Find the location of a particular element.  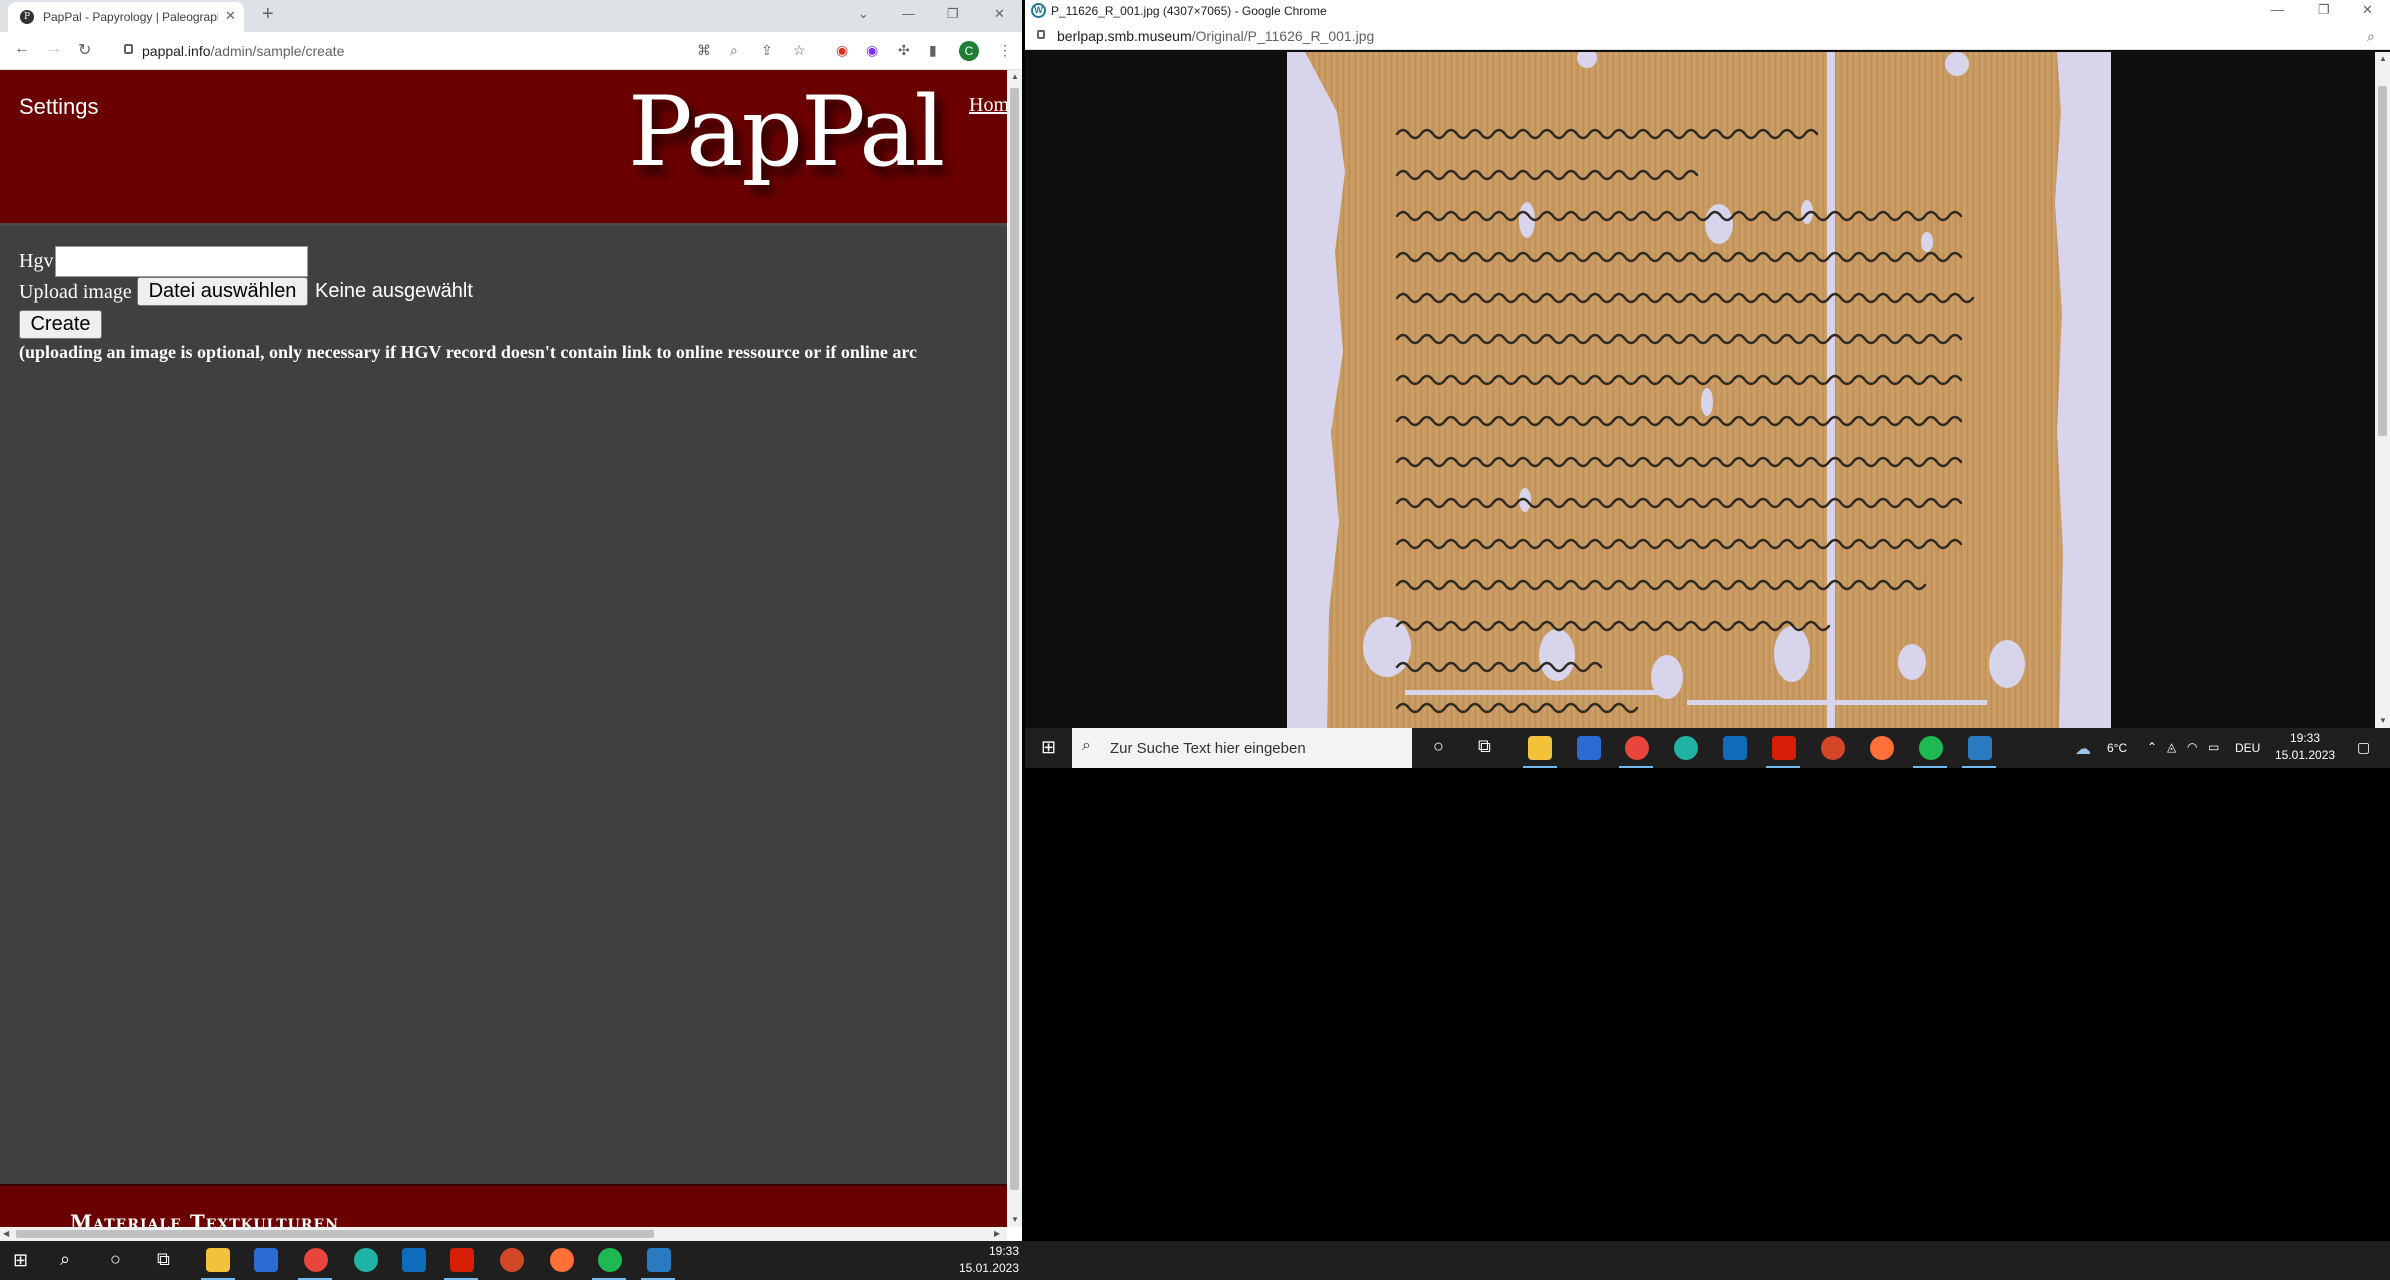

wordpress-icon: W is located at coordinates (1038, 10).